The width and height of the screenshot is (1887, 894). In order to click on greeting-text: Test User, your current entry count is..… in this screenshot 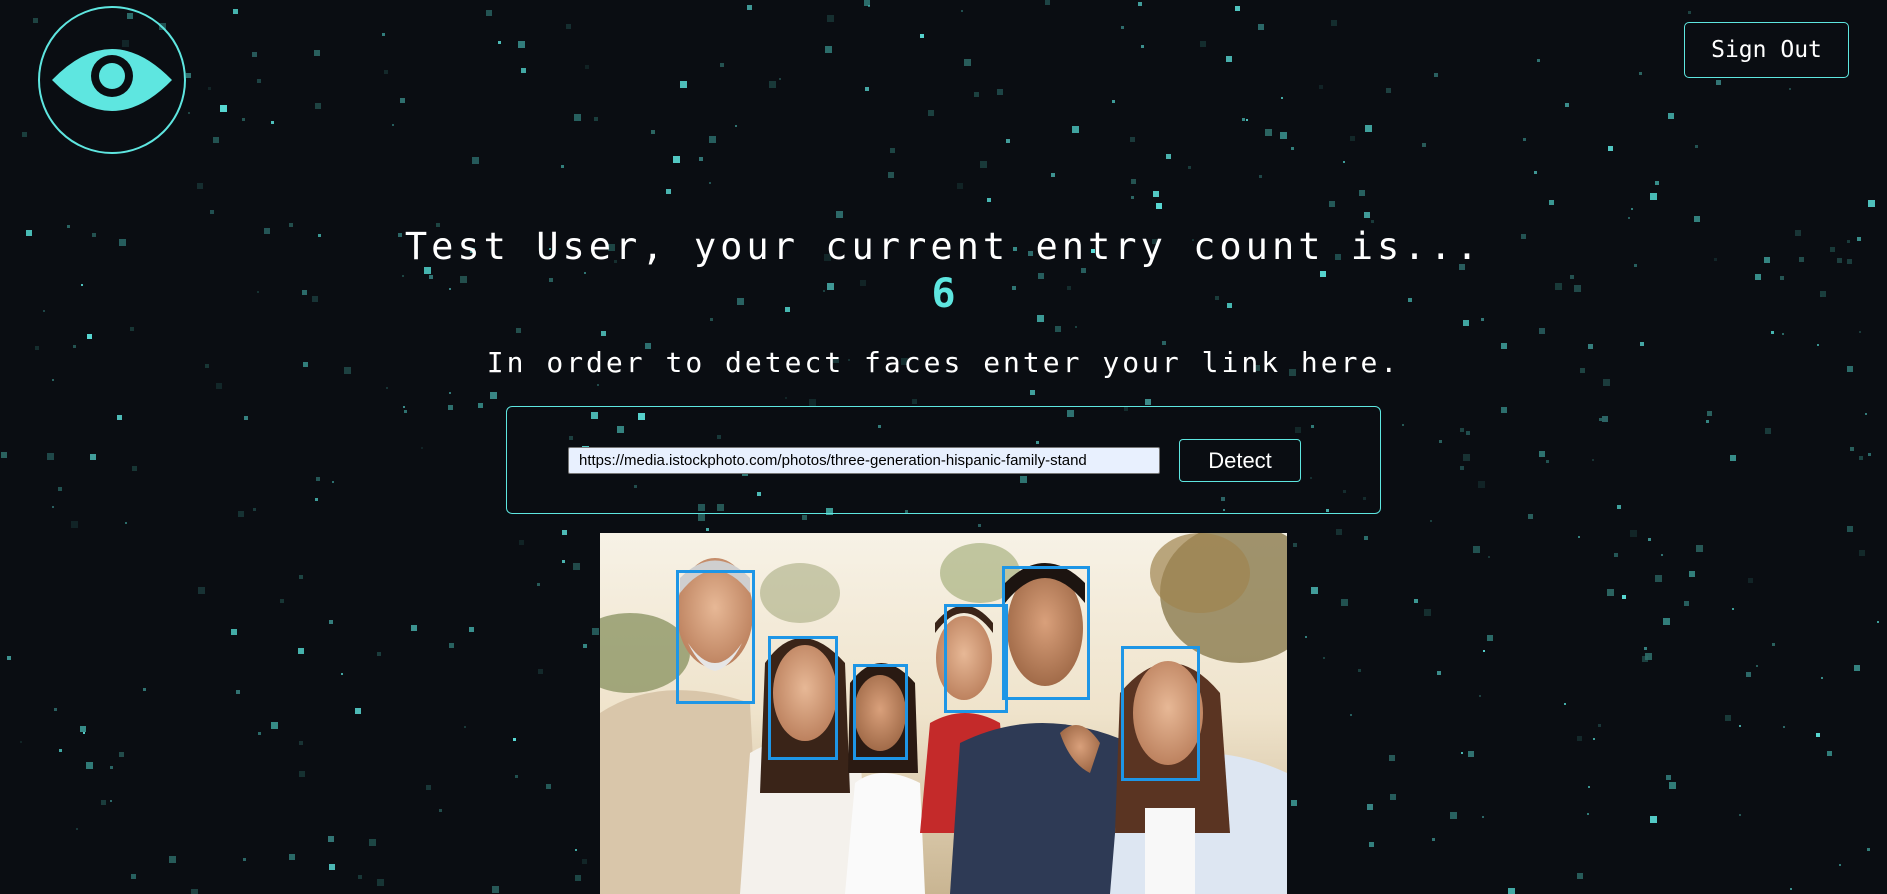, I will do `click(943, 246)`.